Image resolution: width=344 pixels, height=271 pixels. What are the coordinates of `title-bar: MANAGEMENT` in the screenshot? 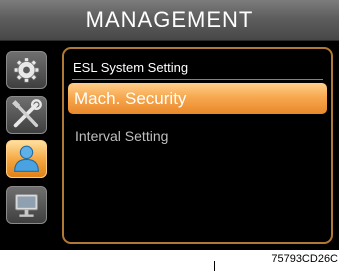 It's located at (169, 20).